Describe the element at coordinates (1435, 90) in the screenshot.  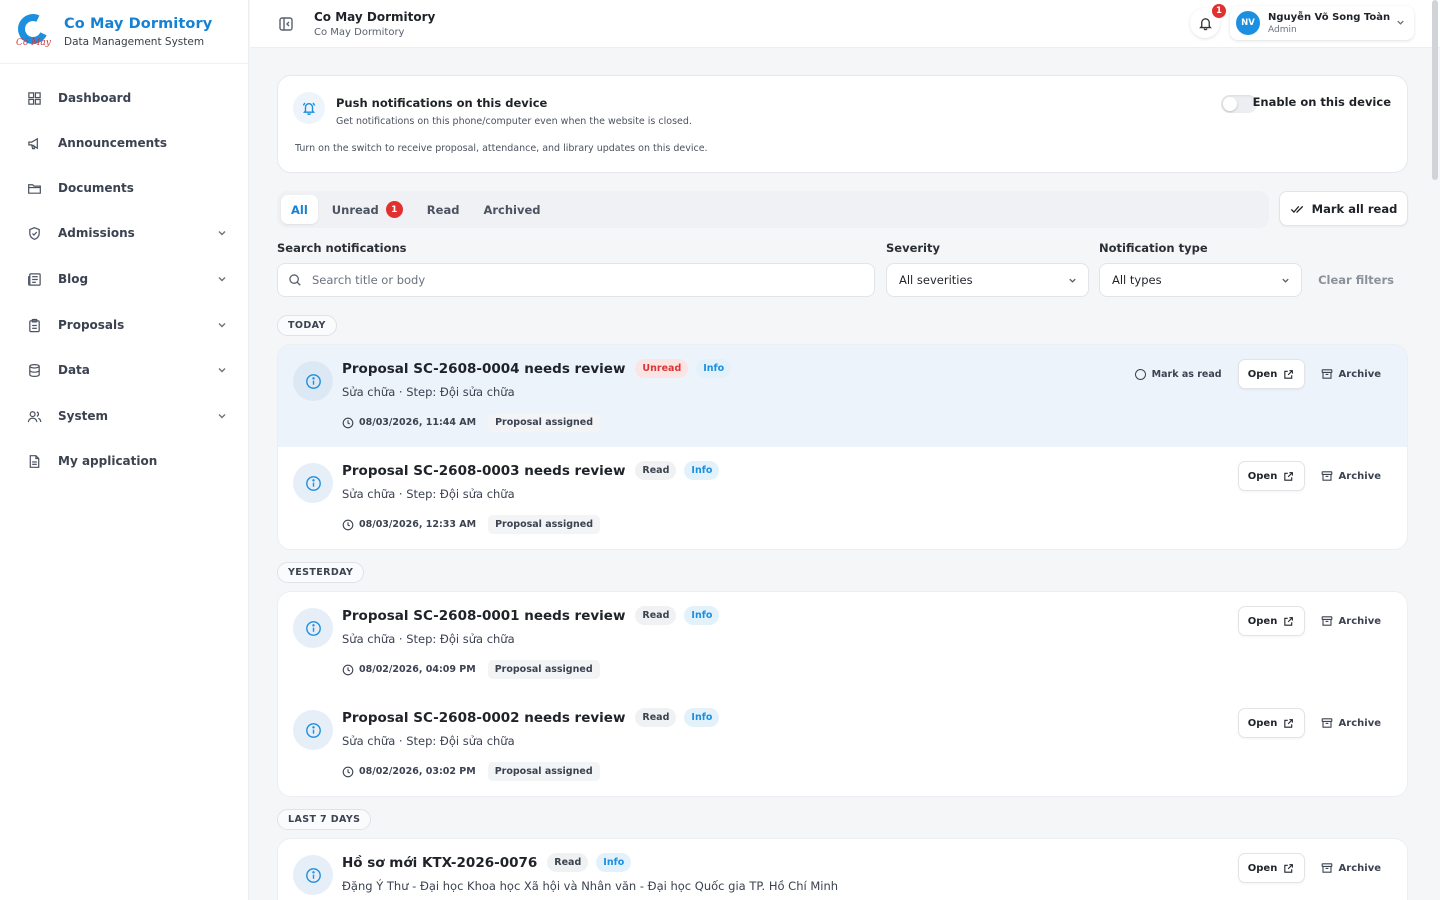
I see `scrollbar` at that location.